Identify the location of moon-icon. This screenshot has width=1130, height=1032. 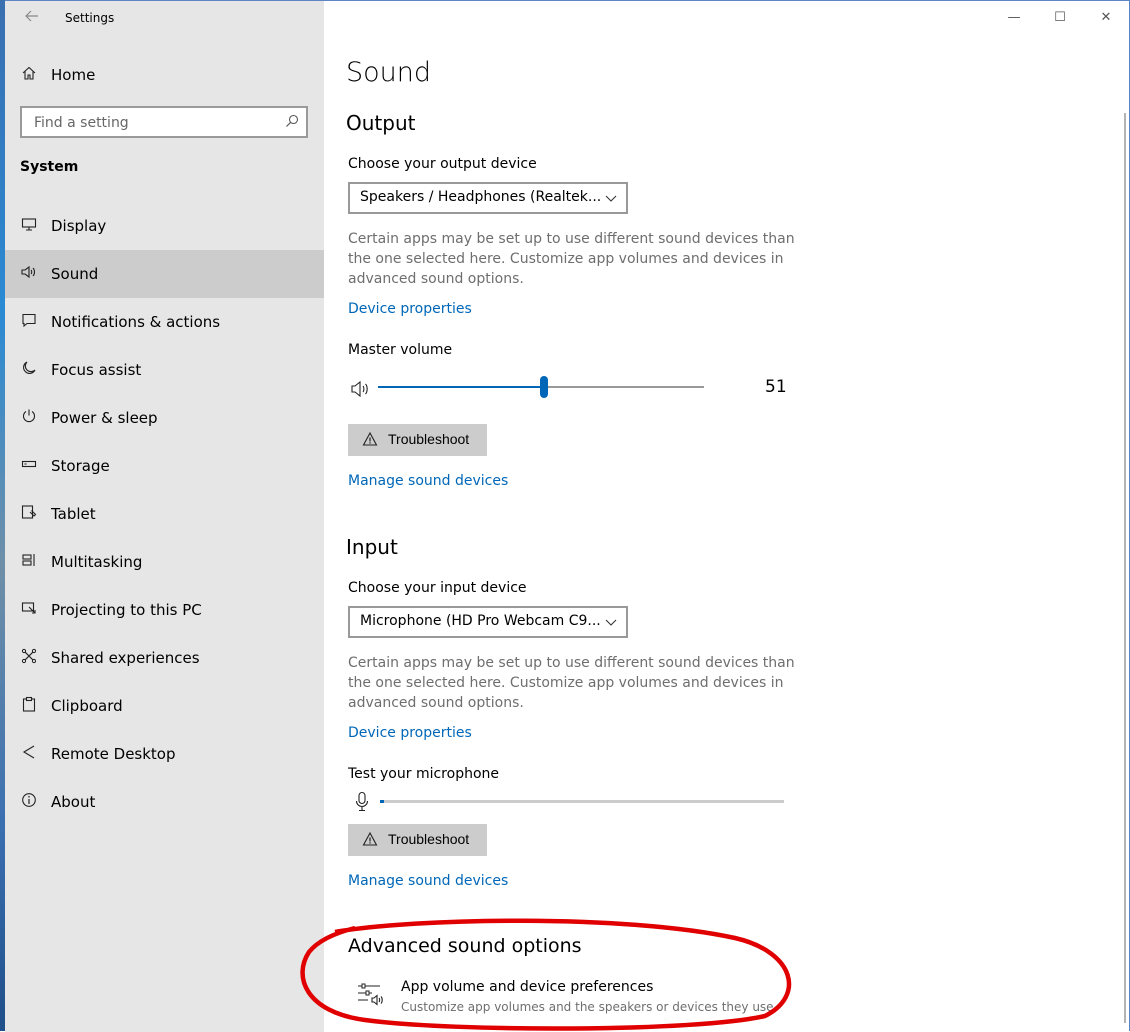
(29, 370).